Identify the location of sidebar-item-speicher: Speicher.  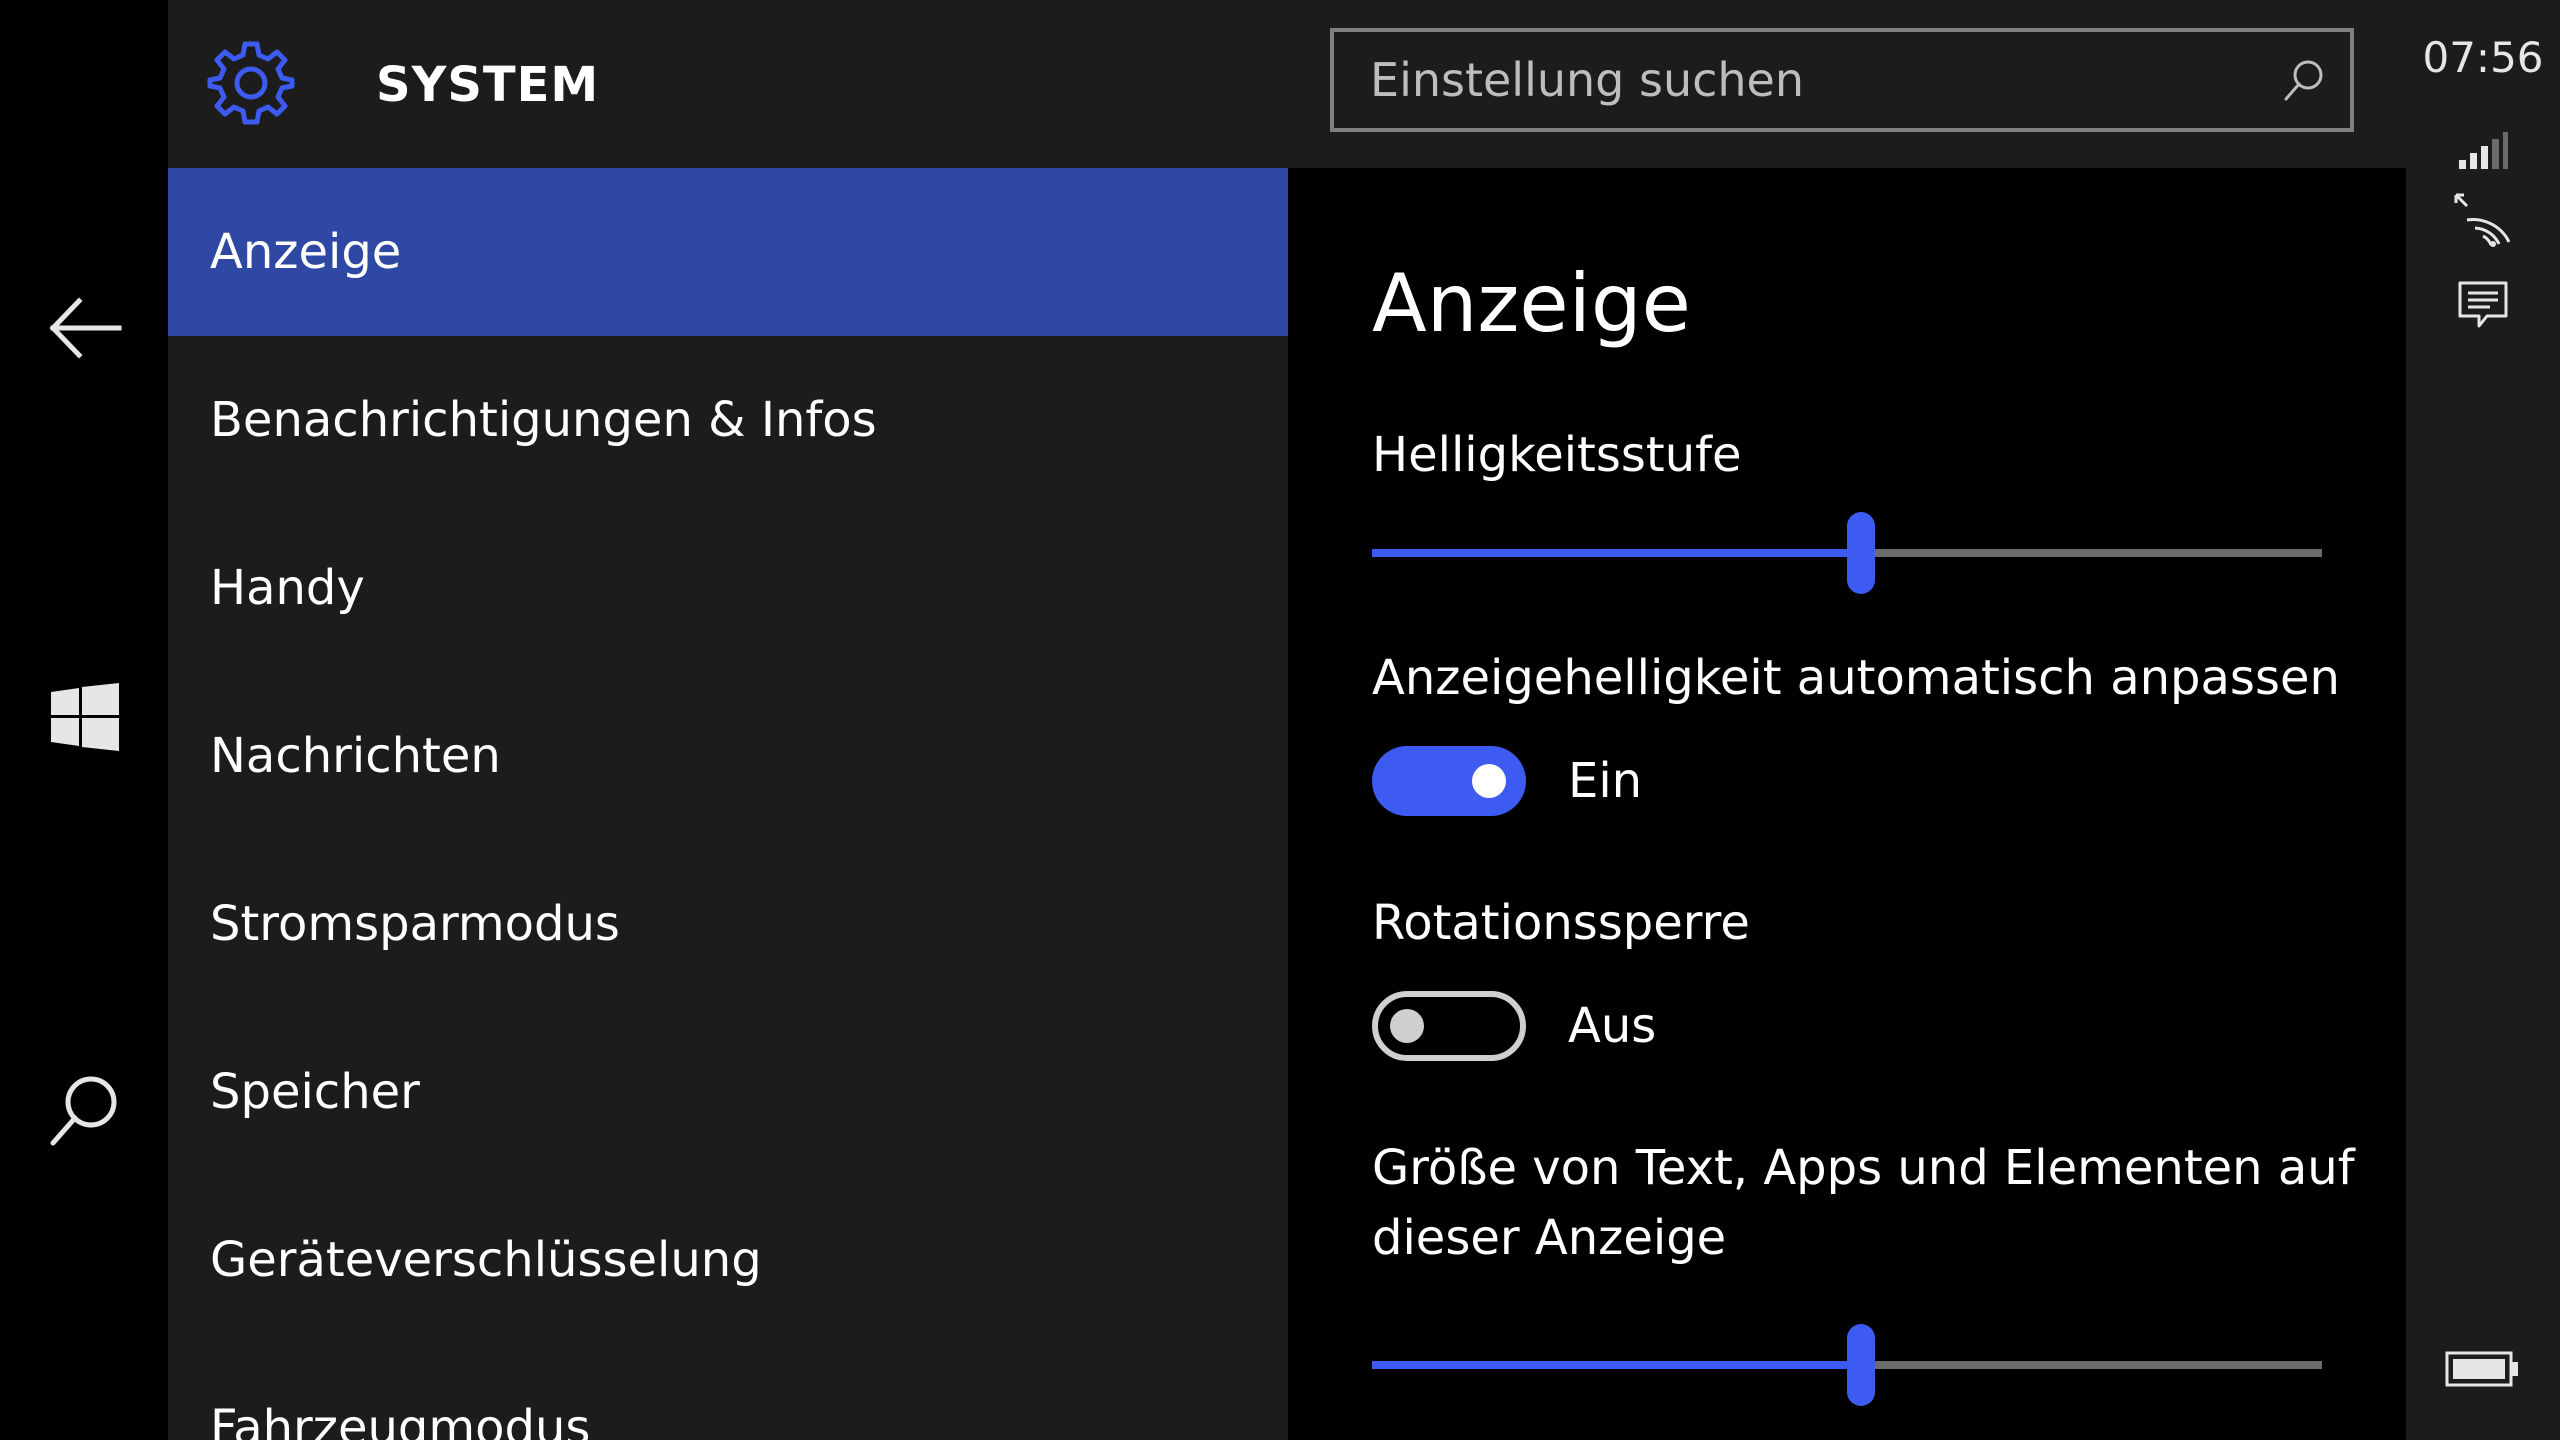
(728, 1092).